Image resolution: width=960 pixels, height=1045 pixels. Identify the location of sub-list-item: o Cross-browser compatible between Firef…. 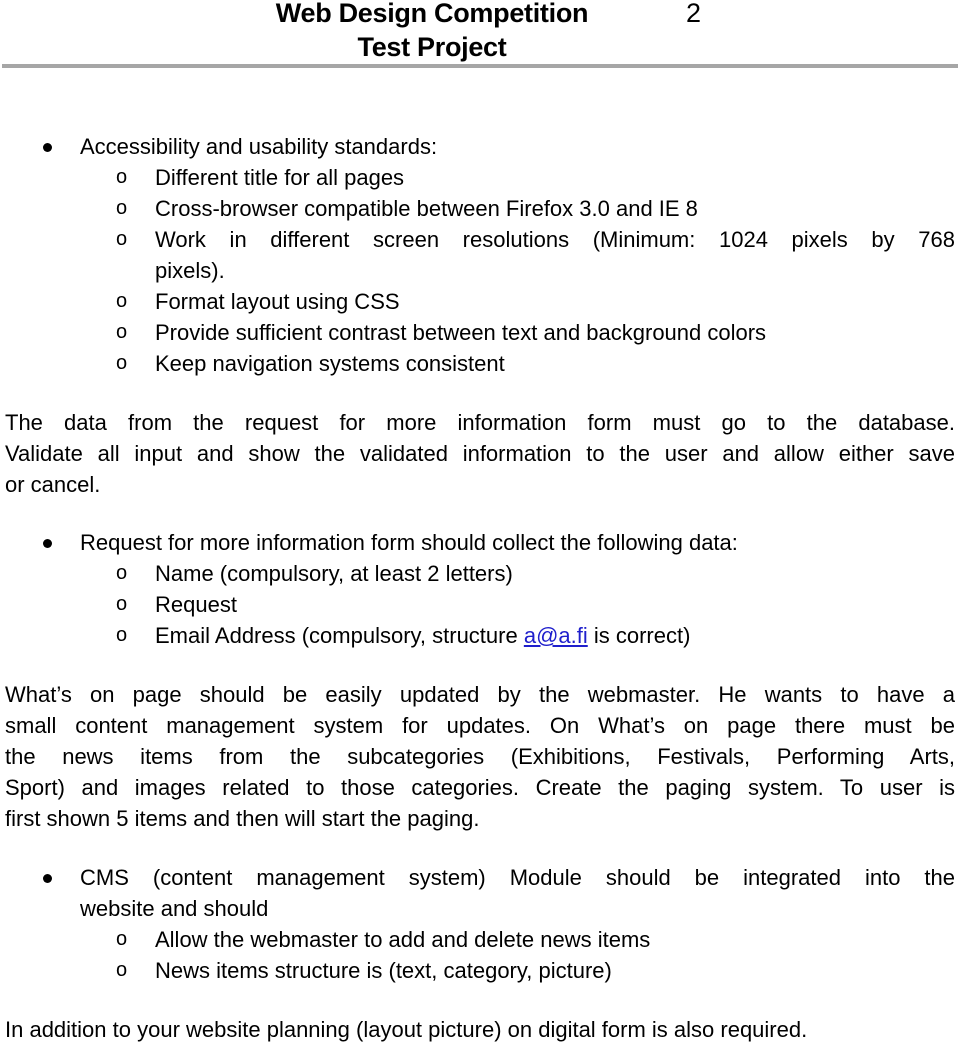
(480, 208).